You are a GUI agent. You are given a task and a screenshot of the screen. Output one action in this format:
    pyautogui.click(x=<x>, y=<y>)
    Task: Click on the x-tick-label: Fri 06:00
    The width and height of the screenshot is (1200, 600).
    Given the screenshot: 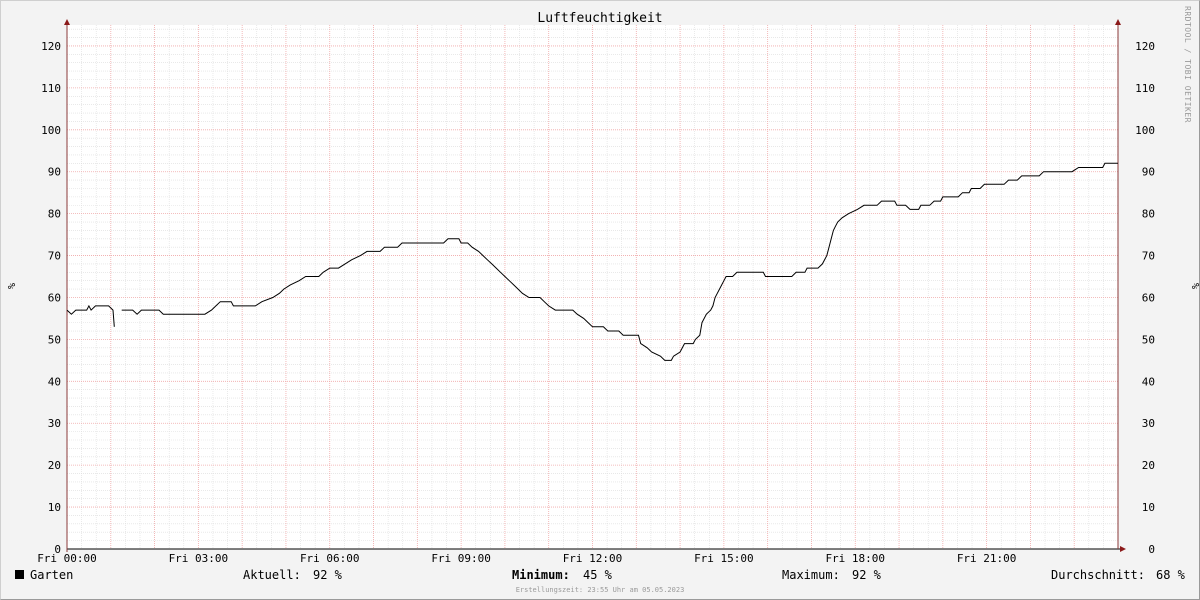 What is the action you would take?
    pyautogui.click(x=330, y=558)
    